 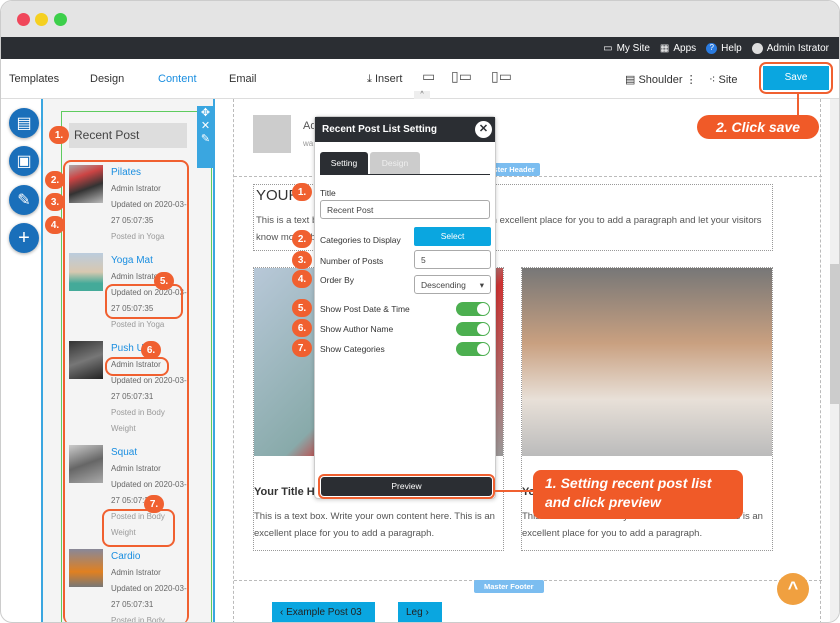 What do you see at coordinates (24, 123) in the screenshot?
I see `layout-icon: ▤` at bounding box center [24, 123].